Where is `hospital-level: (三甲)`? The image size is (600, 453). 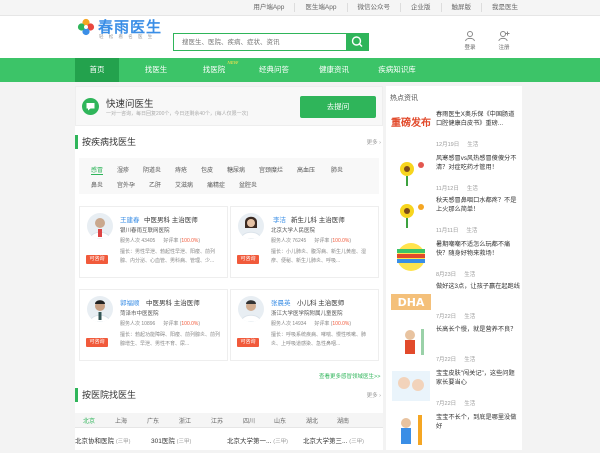
hospital-level: (三甲) is located at coordinates (280, 442).